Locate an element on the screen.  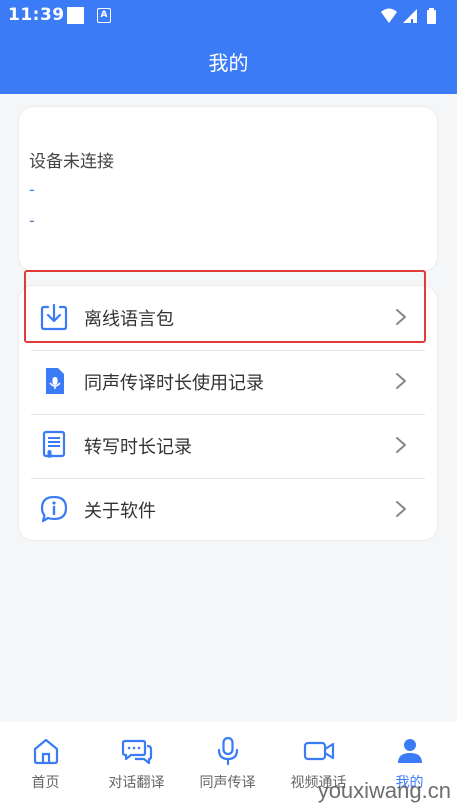
document-mic-icon is located at coordinates (55, 381).